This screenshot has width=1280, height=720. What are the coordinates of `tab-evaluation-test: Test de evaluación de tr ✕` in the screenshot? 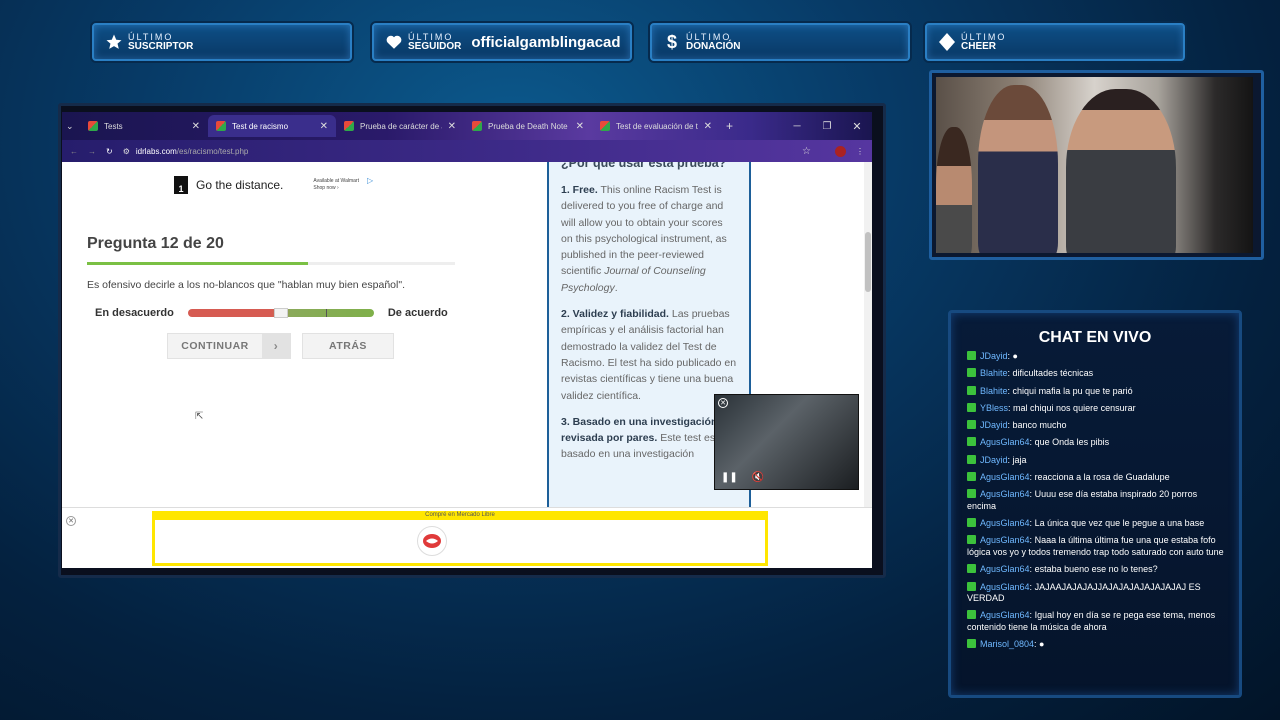 It's located at (656, 126).